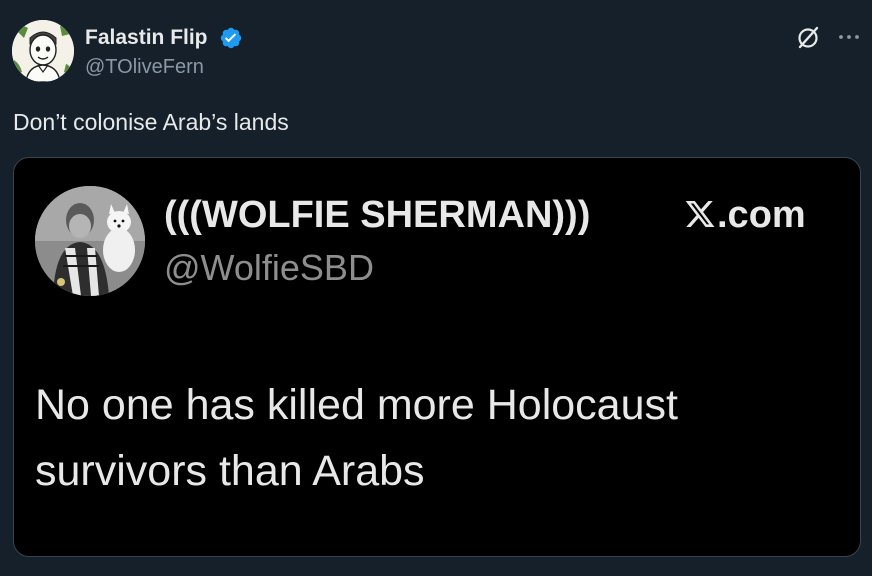 This screenshot has width=872, height=576. Describe the element at coordinates (269, 267) in the screenshot. I see `quoted-author-handle: @WolfieSBD` at that location.